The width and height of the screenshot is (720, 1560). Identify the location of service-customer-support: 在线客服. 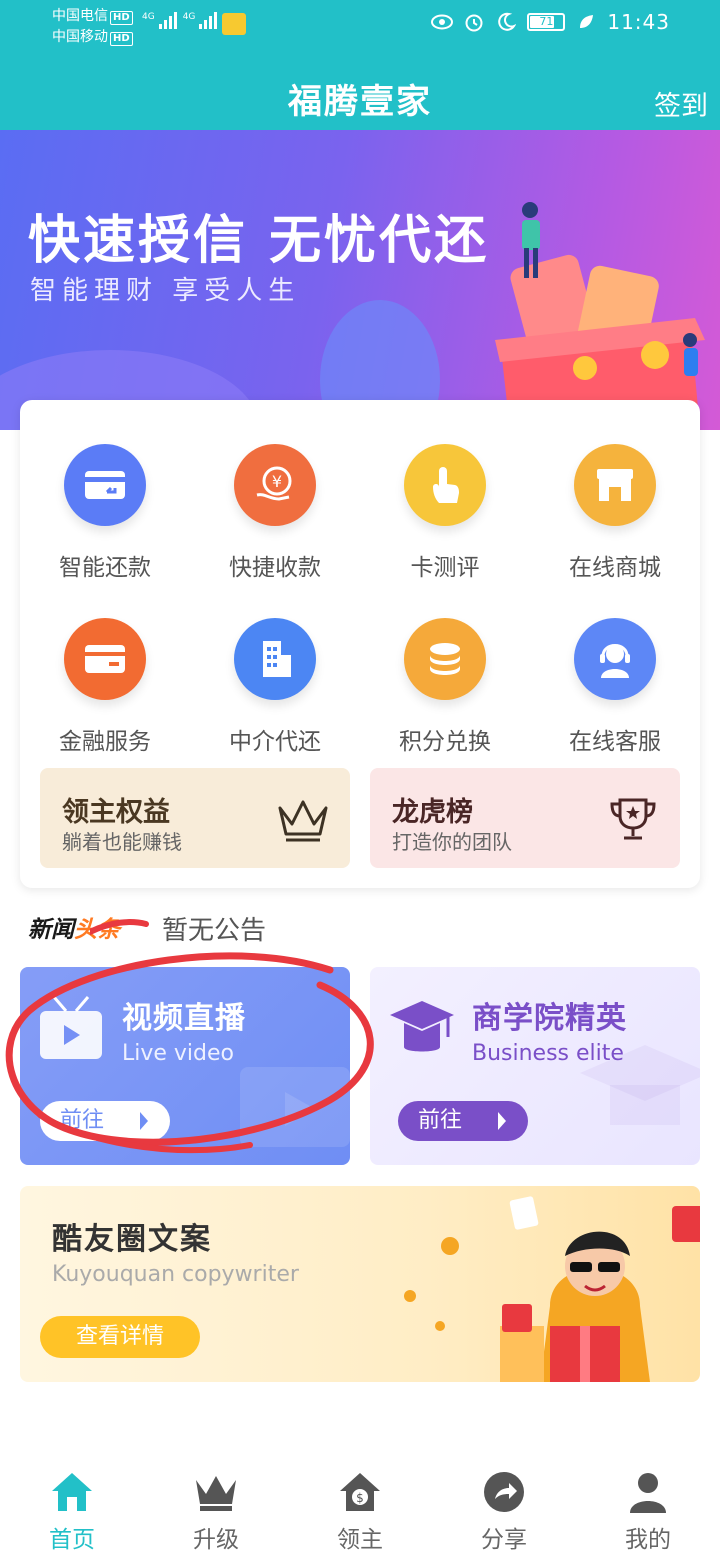
(615, 687).